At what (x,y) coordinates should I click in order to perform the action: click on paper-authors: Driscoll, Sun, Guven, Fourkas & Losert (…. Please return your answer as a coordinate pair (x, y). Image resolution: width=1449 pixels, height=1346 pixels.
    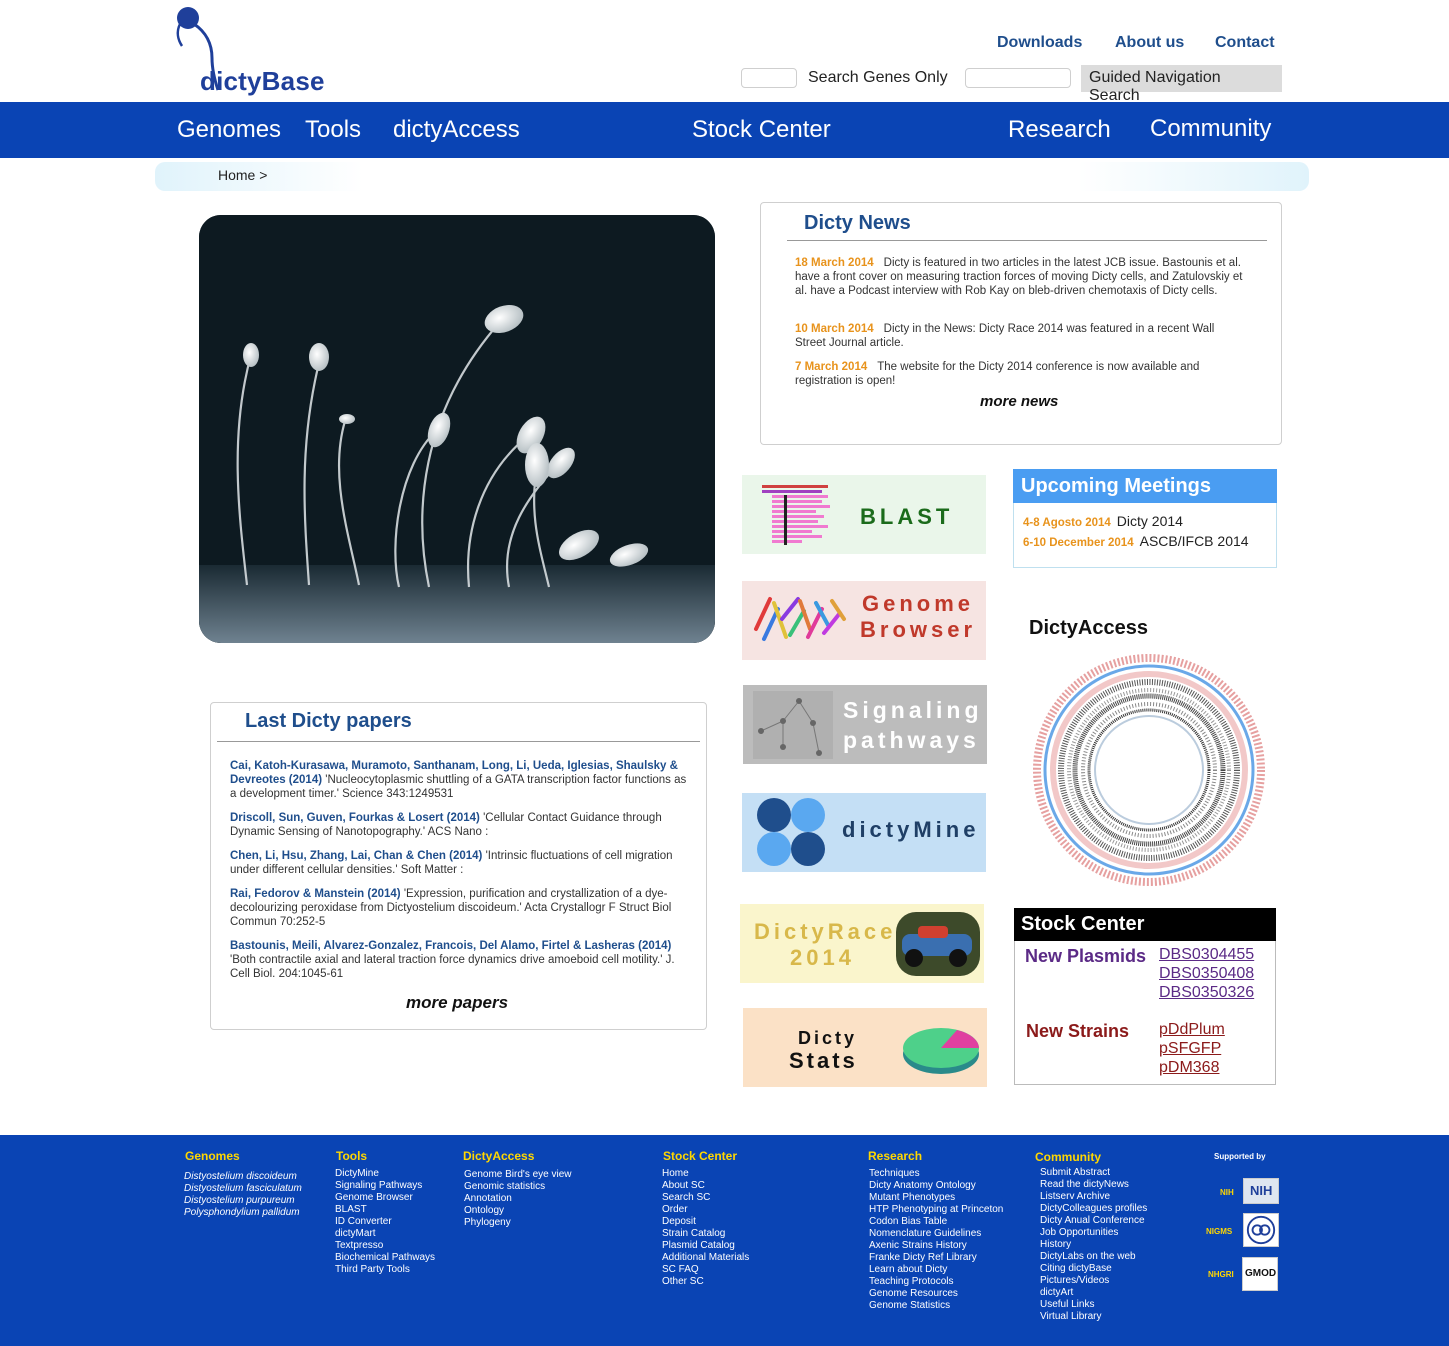
    Looking at the image, I should click on (355, 818).